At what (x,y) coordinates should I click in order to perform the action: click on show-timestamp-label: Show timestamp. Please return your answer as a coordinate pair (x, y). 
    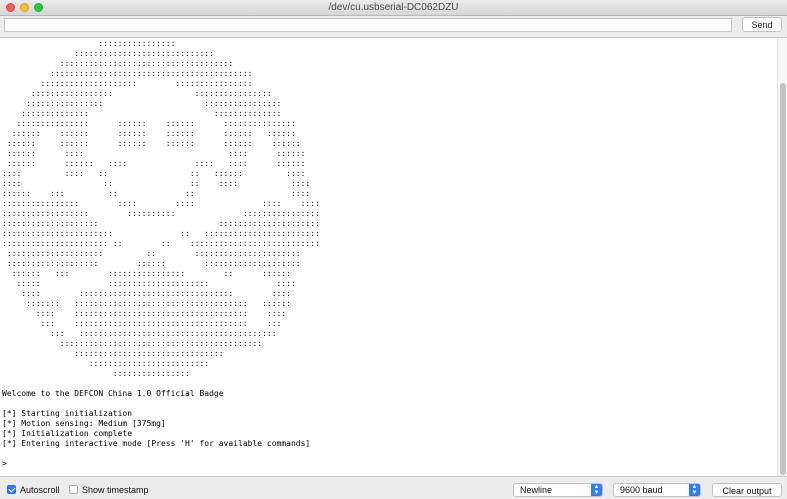
    Looking at the image, I should click on (115, 490).